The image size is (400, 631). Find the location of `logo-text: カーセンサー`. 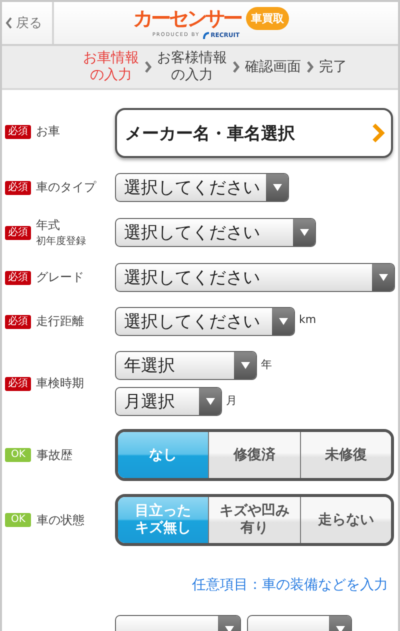

logo-text: カーセンサー is located at coordinates (187, 18).